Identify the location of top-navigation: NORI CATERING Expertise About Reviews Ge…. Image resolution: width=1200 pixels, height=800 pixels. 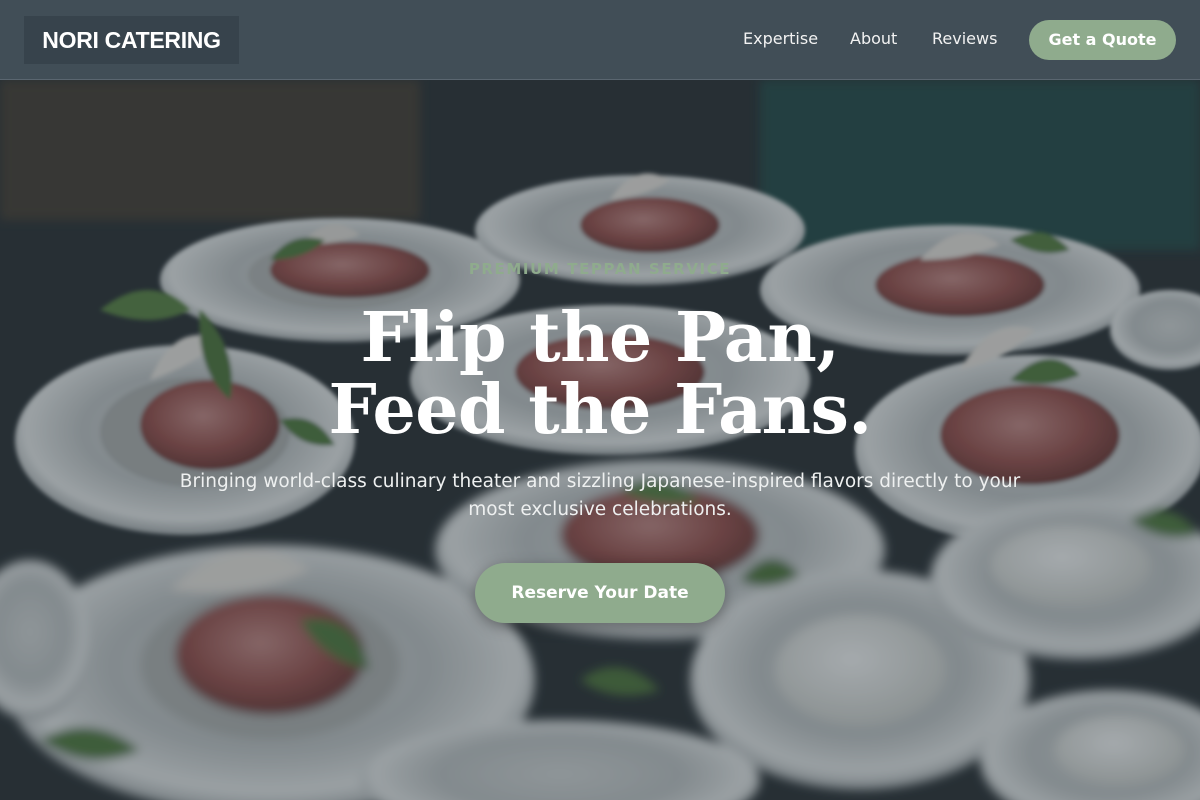
(600, 40).